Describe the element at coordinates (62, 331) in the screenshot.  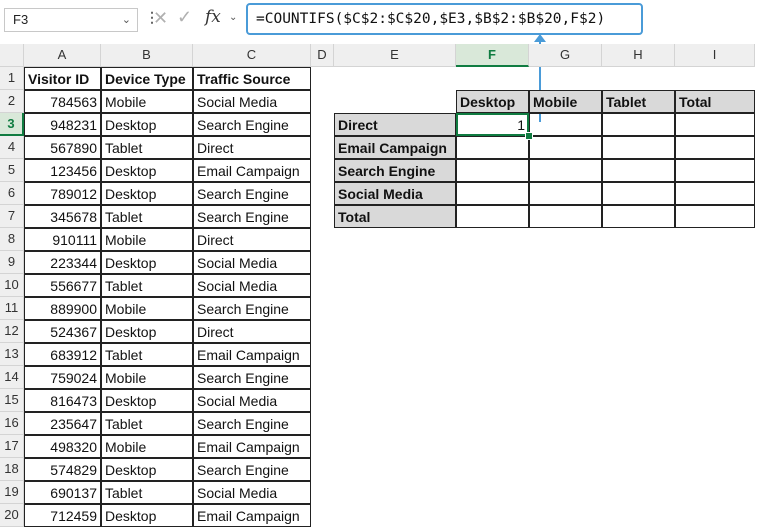
I see `data-cell: 524367` at that location.